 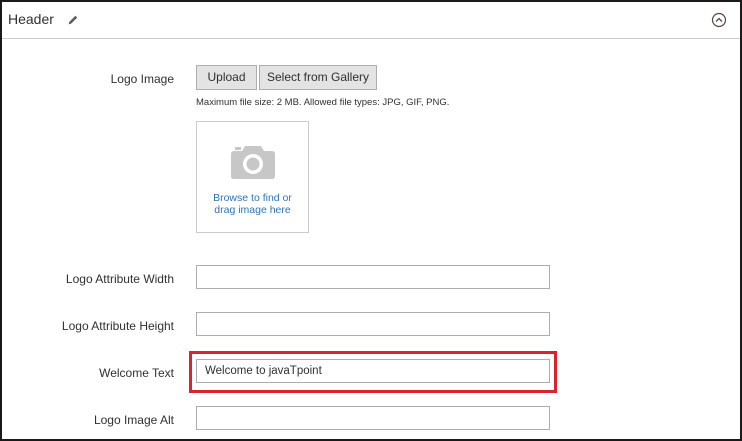 What do you see at coordinates (252, 210) in the screenshot?
I see `dropzone-hint-line2: drag image here` at bounding box center [252, 210].